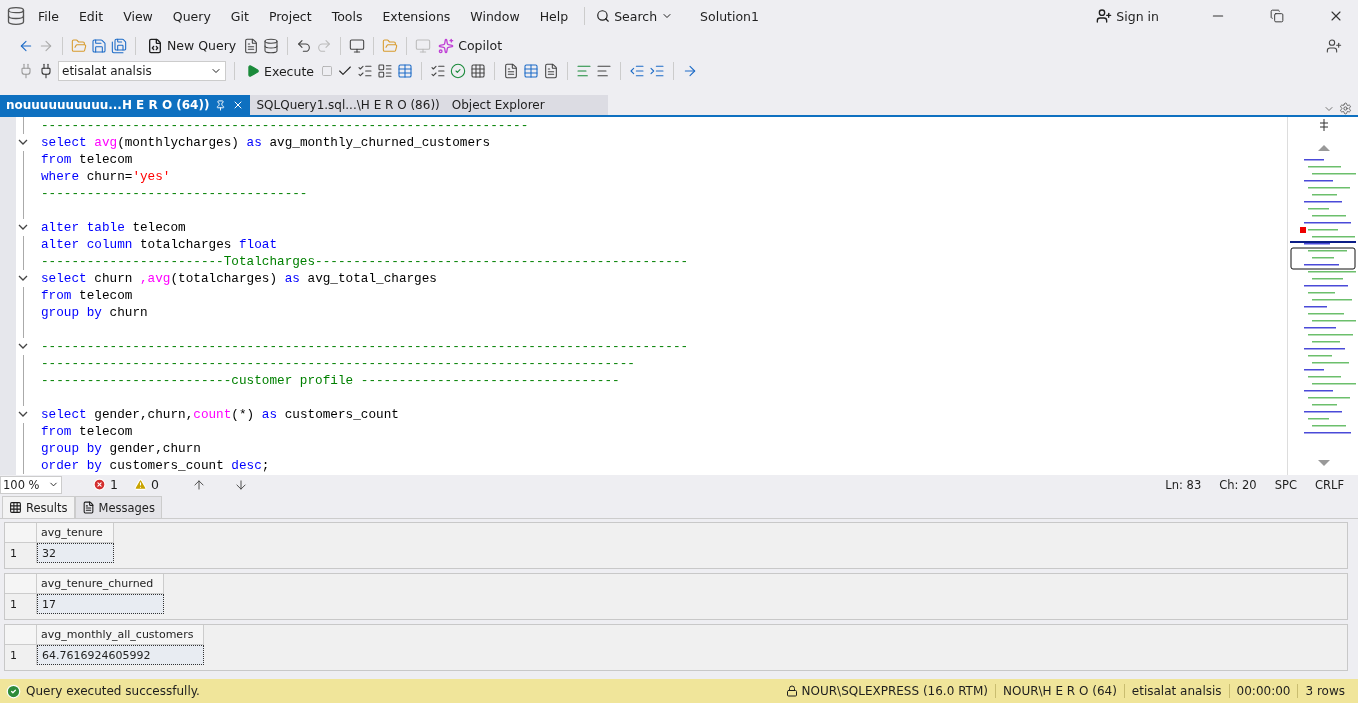 This screenshot has width=1358, height=703. What do you see at coordinates (347, 16) in the screenshot?
I see `menu-item: Tools` at bounding box center [347, 16].